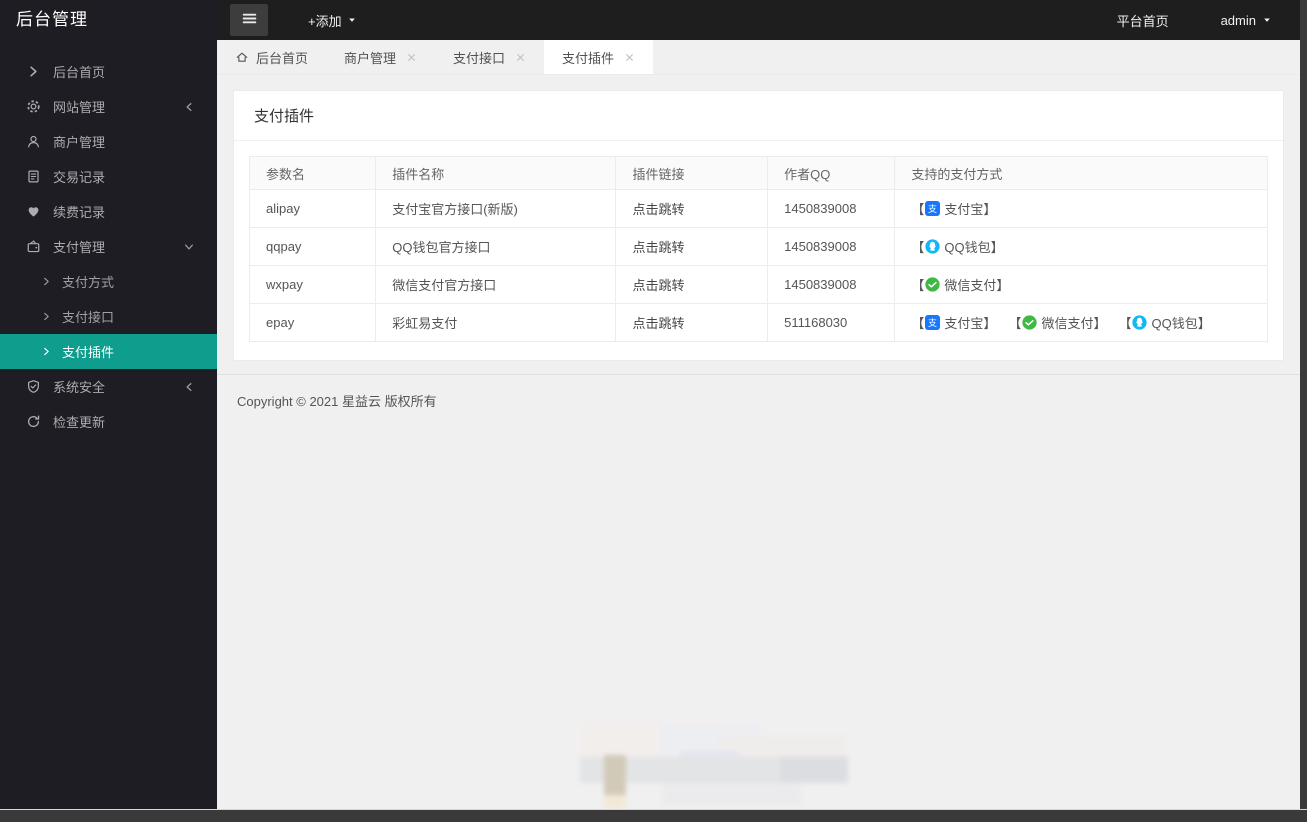  I want to click on plugin-name: QQ钱包官方接口, so click(496, 246).